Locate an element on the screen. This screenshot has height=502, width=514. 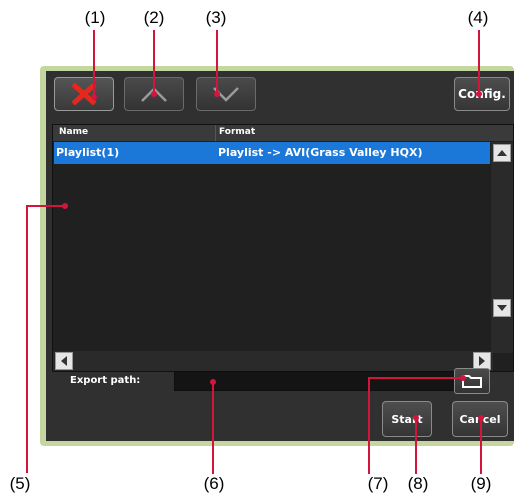
triangle-down-icon is located at coordinates (502, 308).